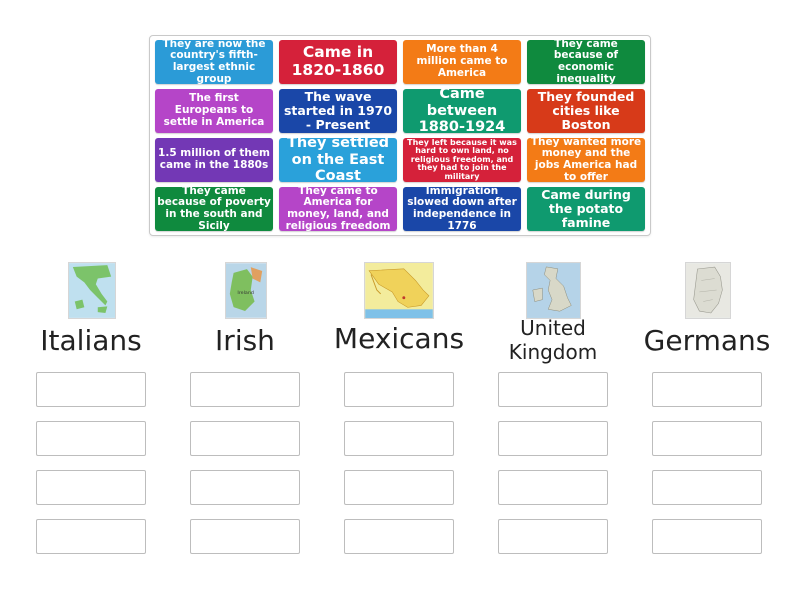  I want to click on mexico-map-thumbnail, so click(399, 290).